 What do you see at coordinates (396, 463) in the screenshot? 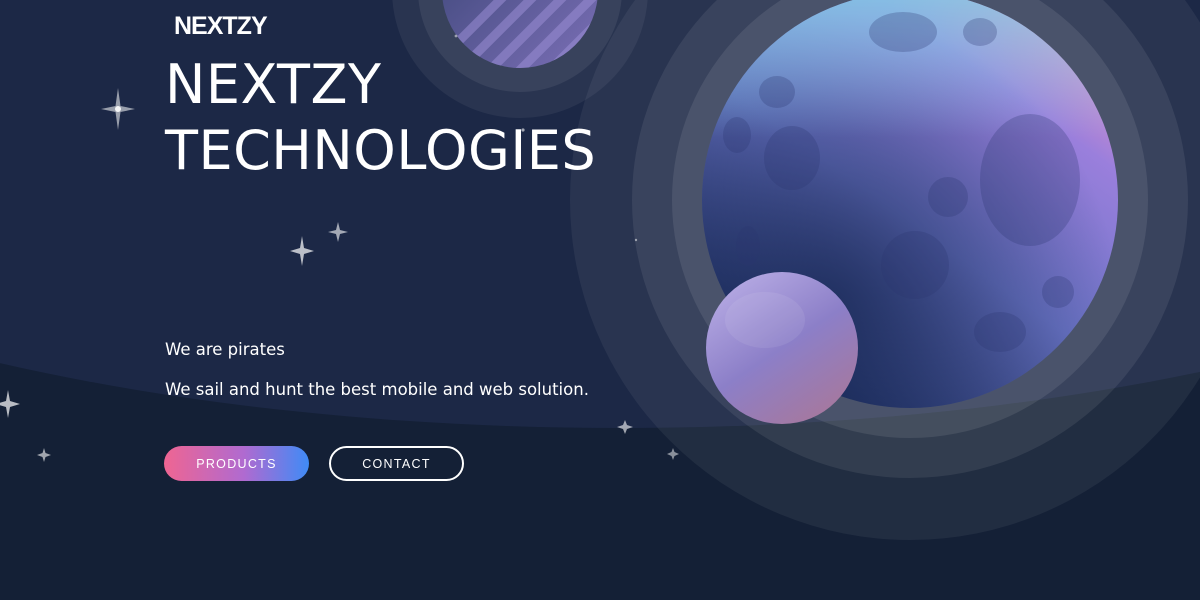
I see `contact-button: CONTACT` at bounding box center [396, 463].